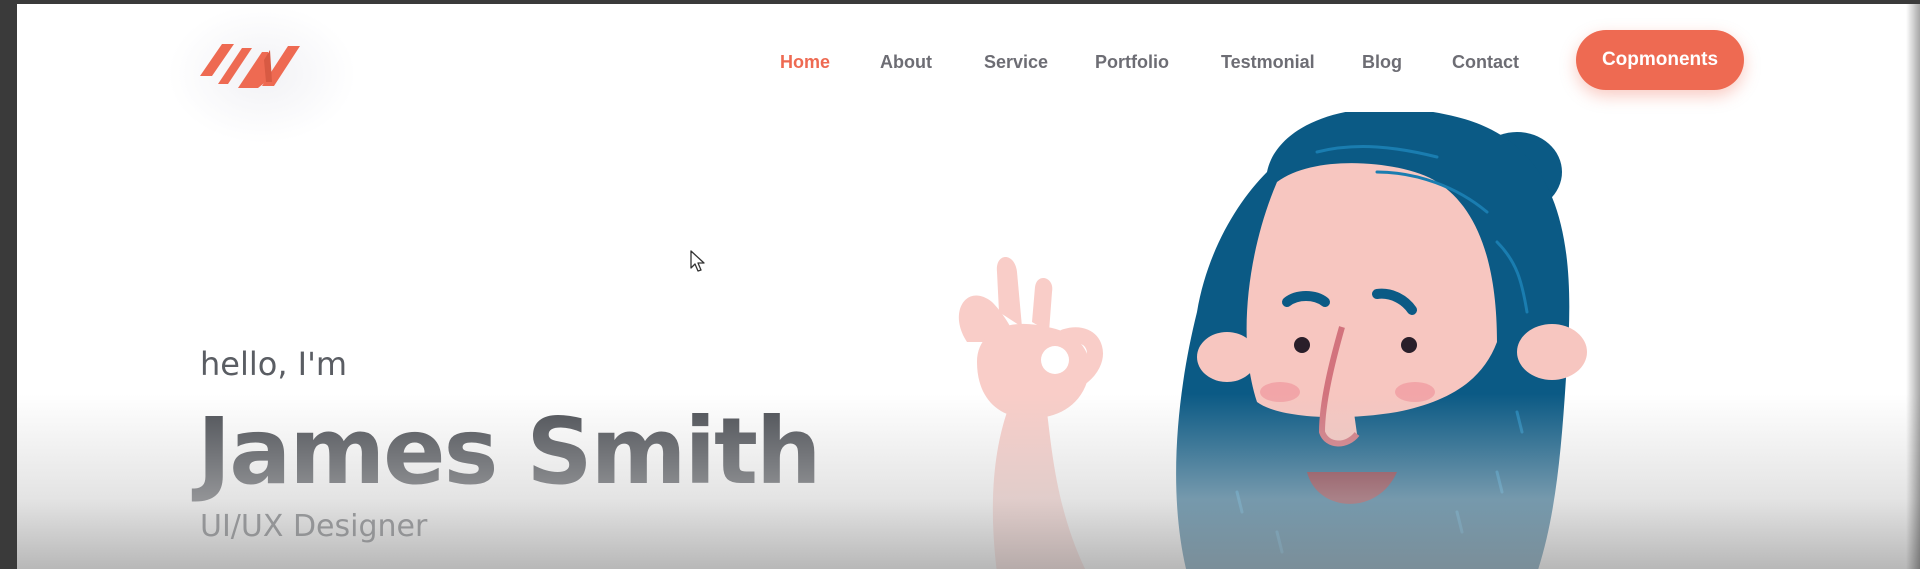 This screenshot has height=569, width=1920. What do you see at coordinates (697, 261) in the screenshot?
I see `cursor-icon` at bounding box center [697, 261].